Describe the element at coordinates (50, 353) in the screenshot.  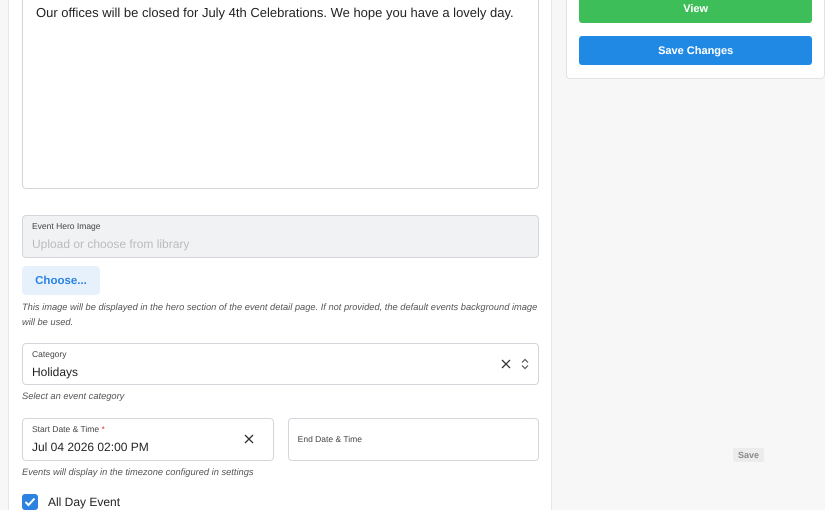
I see `field-label: Category` at that location.